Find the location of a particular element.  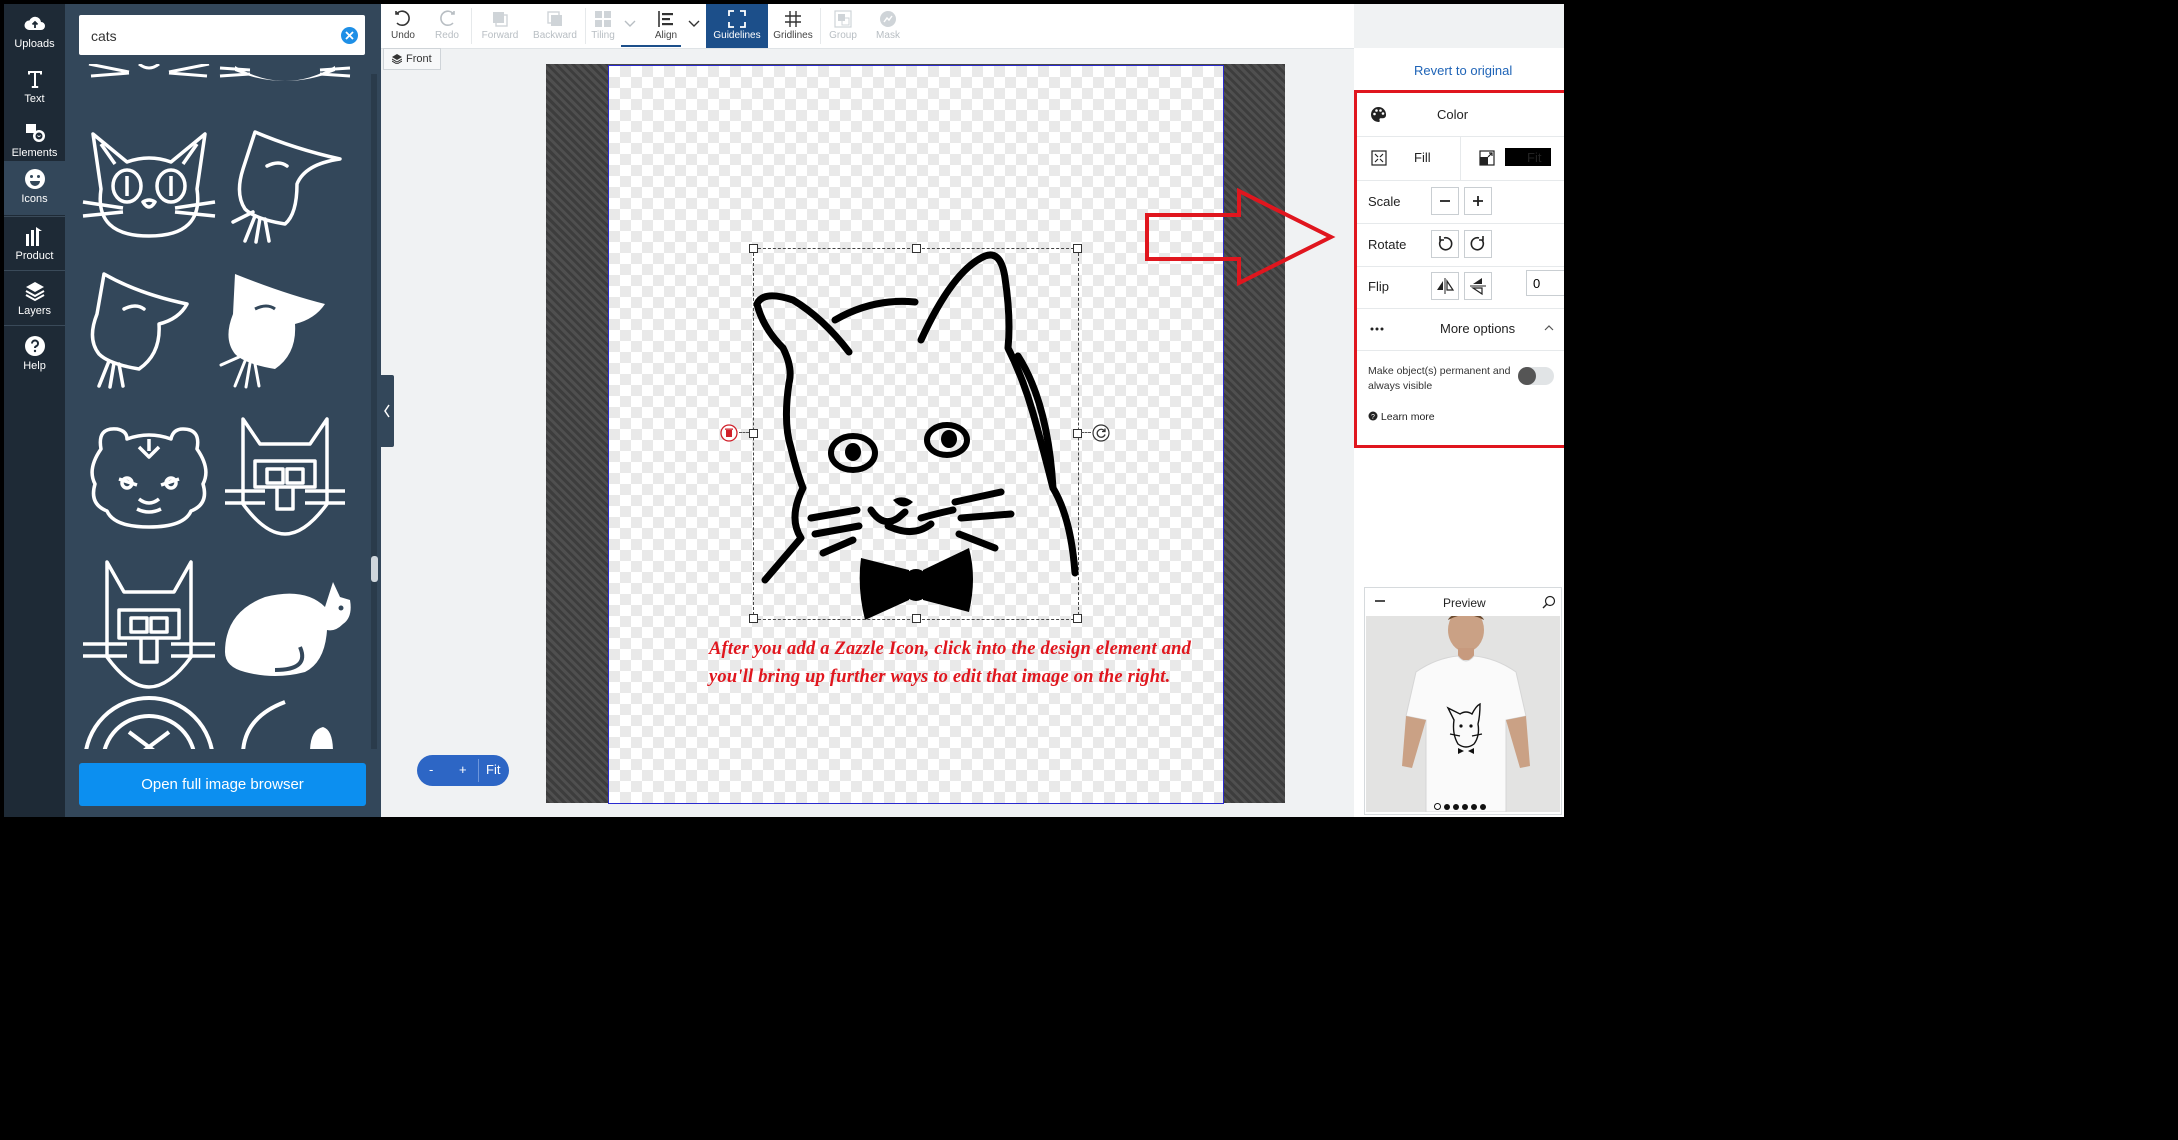

icon-result-cat-totem is located at coordinates (285, 474).